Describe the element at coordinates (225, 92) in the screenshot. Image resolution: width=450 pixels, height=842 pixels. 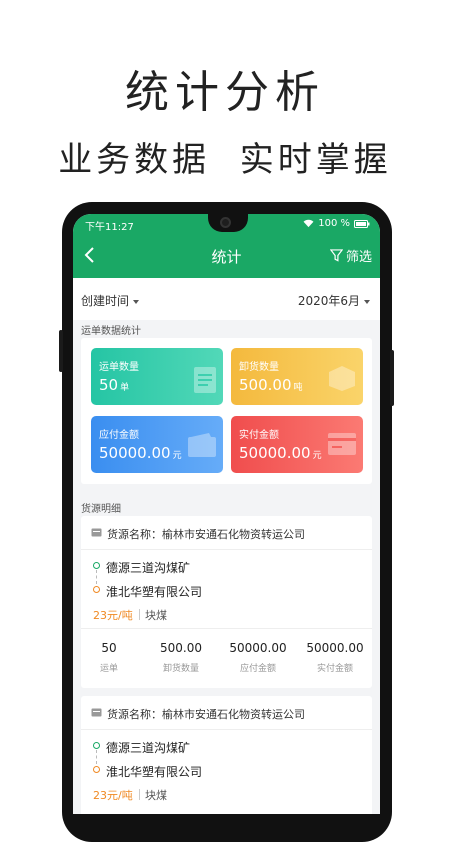
I see `promo-title: 统计分析` at that location.